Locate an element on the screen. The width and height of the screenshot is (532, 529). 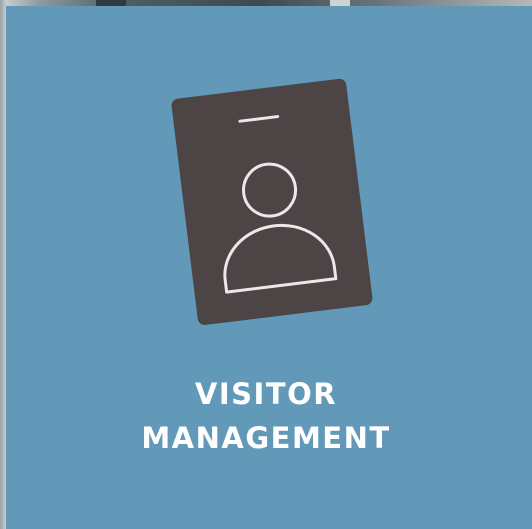
tile-title-line1: VISITOR is located at coordinates (266, 394).